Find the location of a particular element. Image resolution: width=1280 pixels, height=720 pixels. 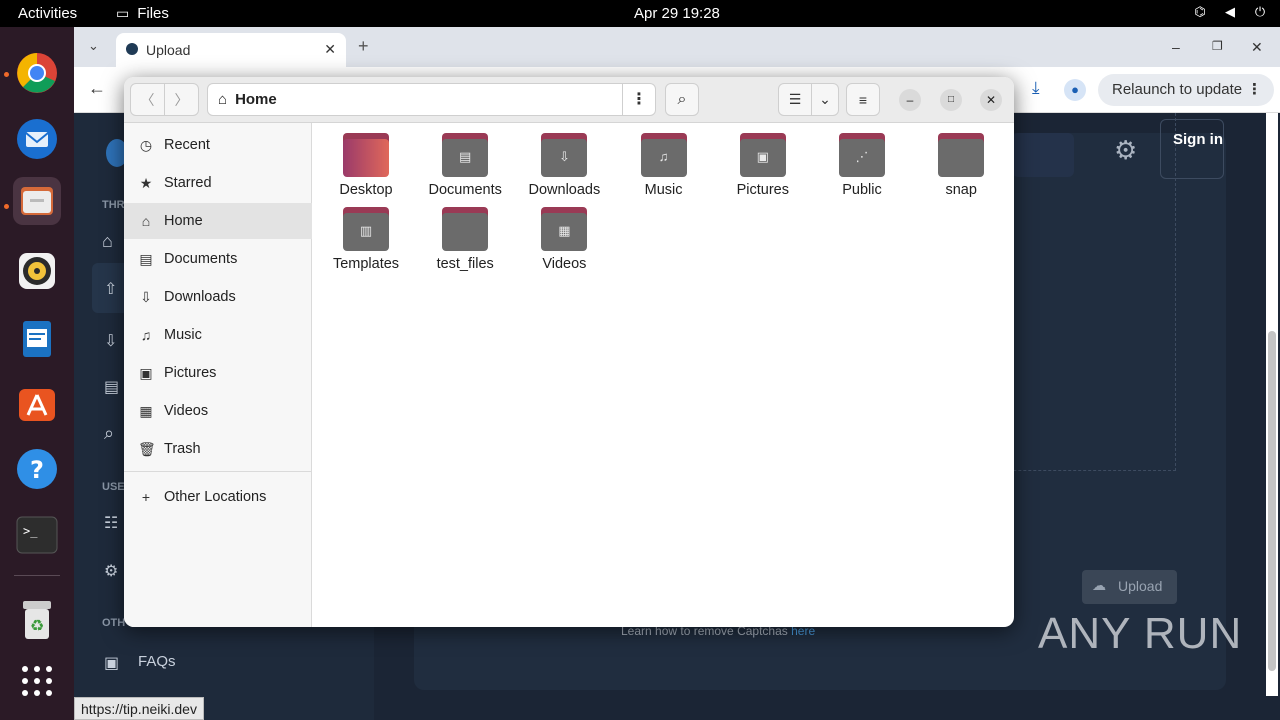

faq-icon: ▣ is located at coordinates (111, 663).